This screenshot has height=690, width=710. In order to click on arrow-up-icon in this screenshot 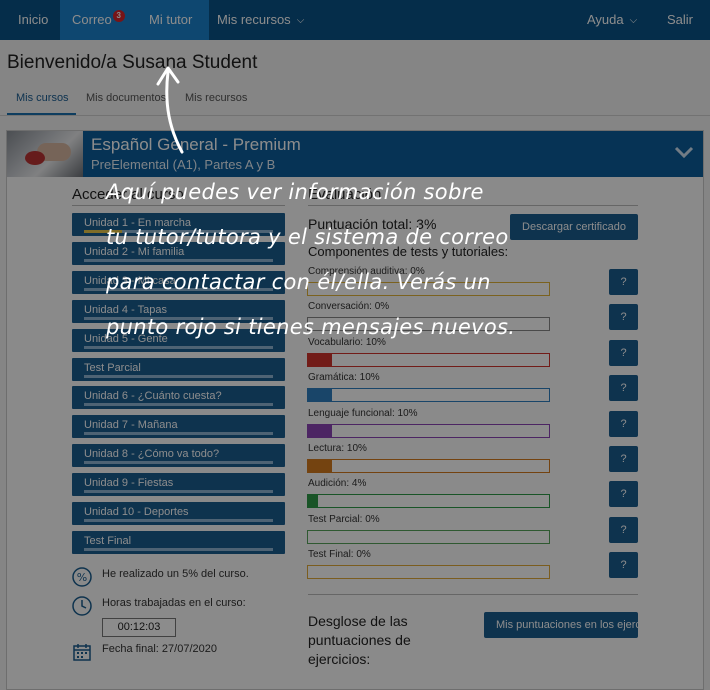, I will do `click(170, 110)`.